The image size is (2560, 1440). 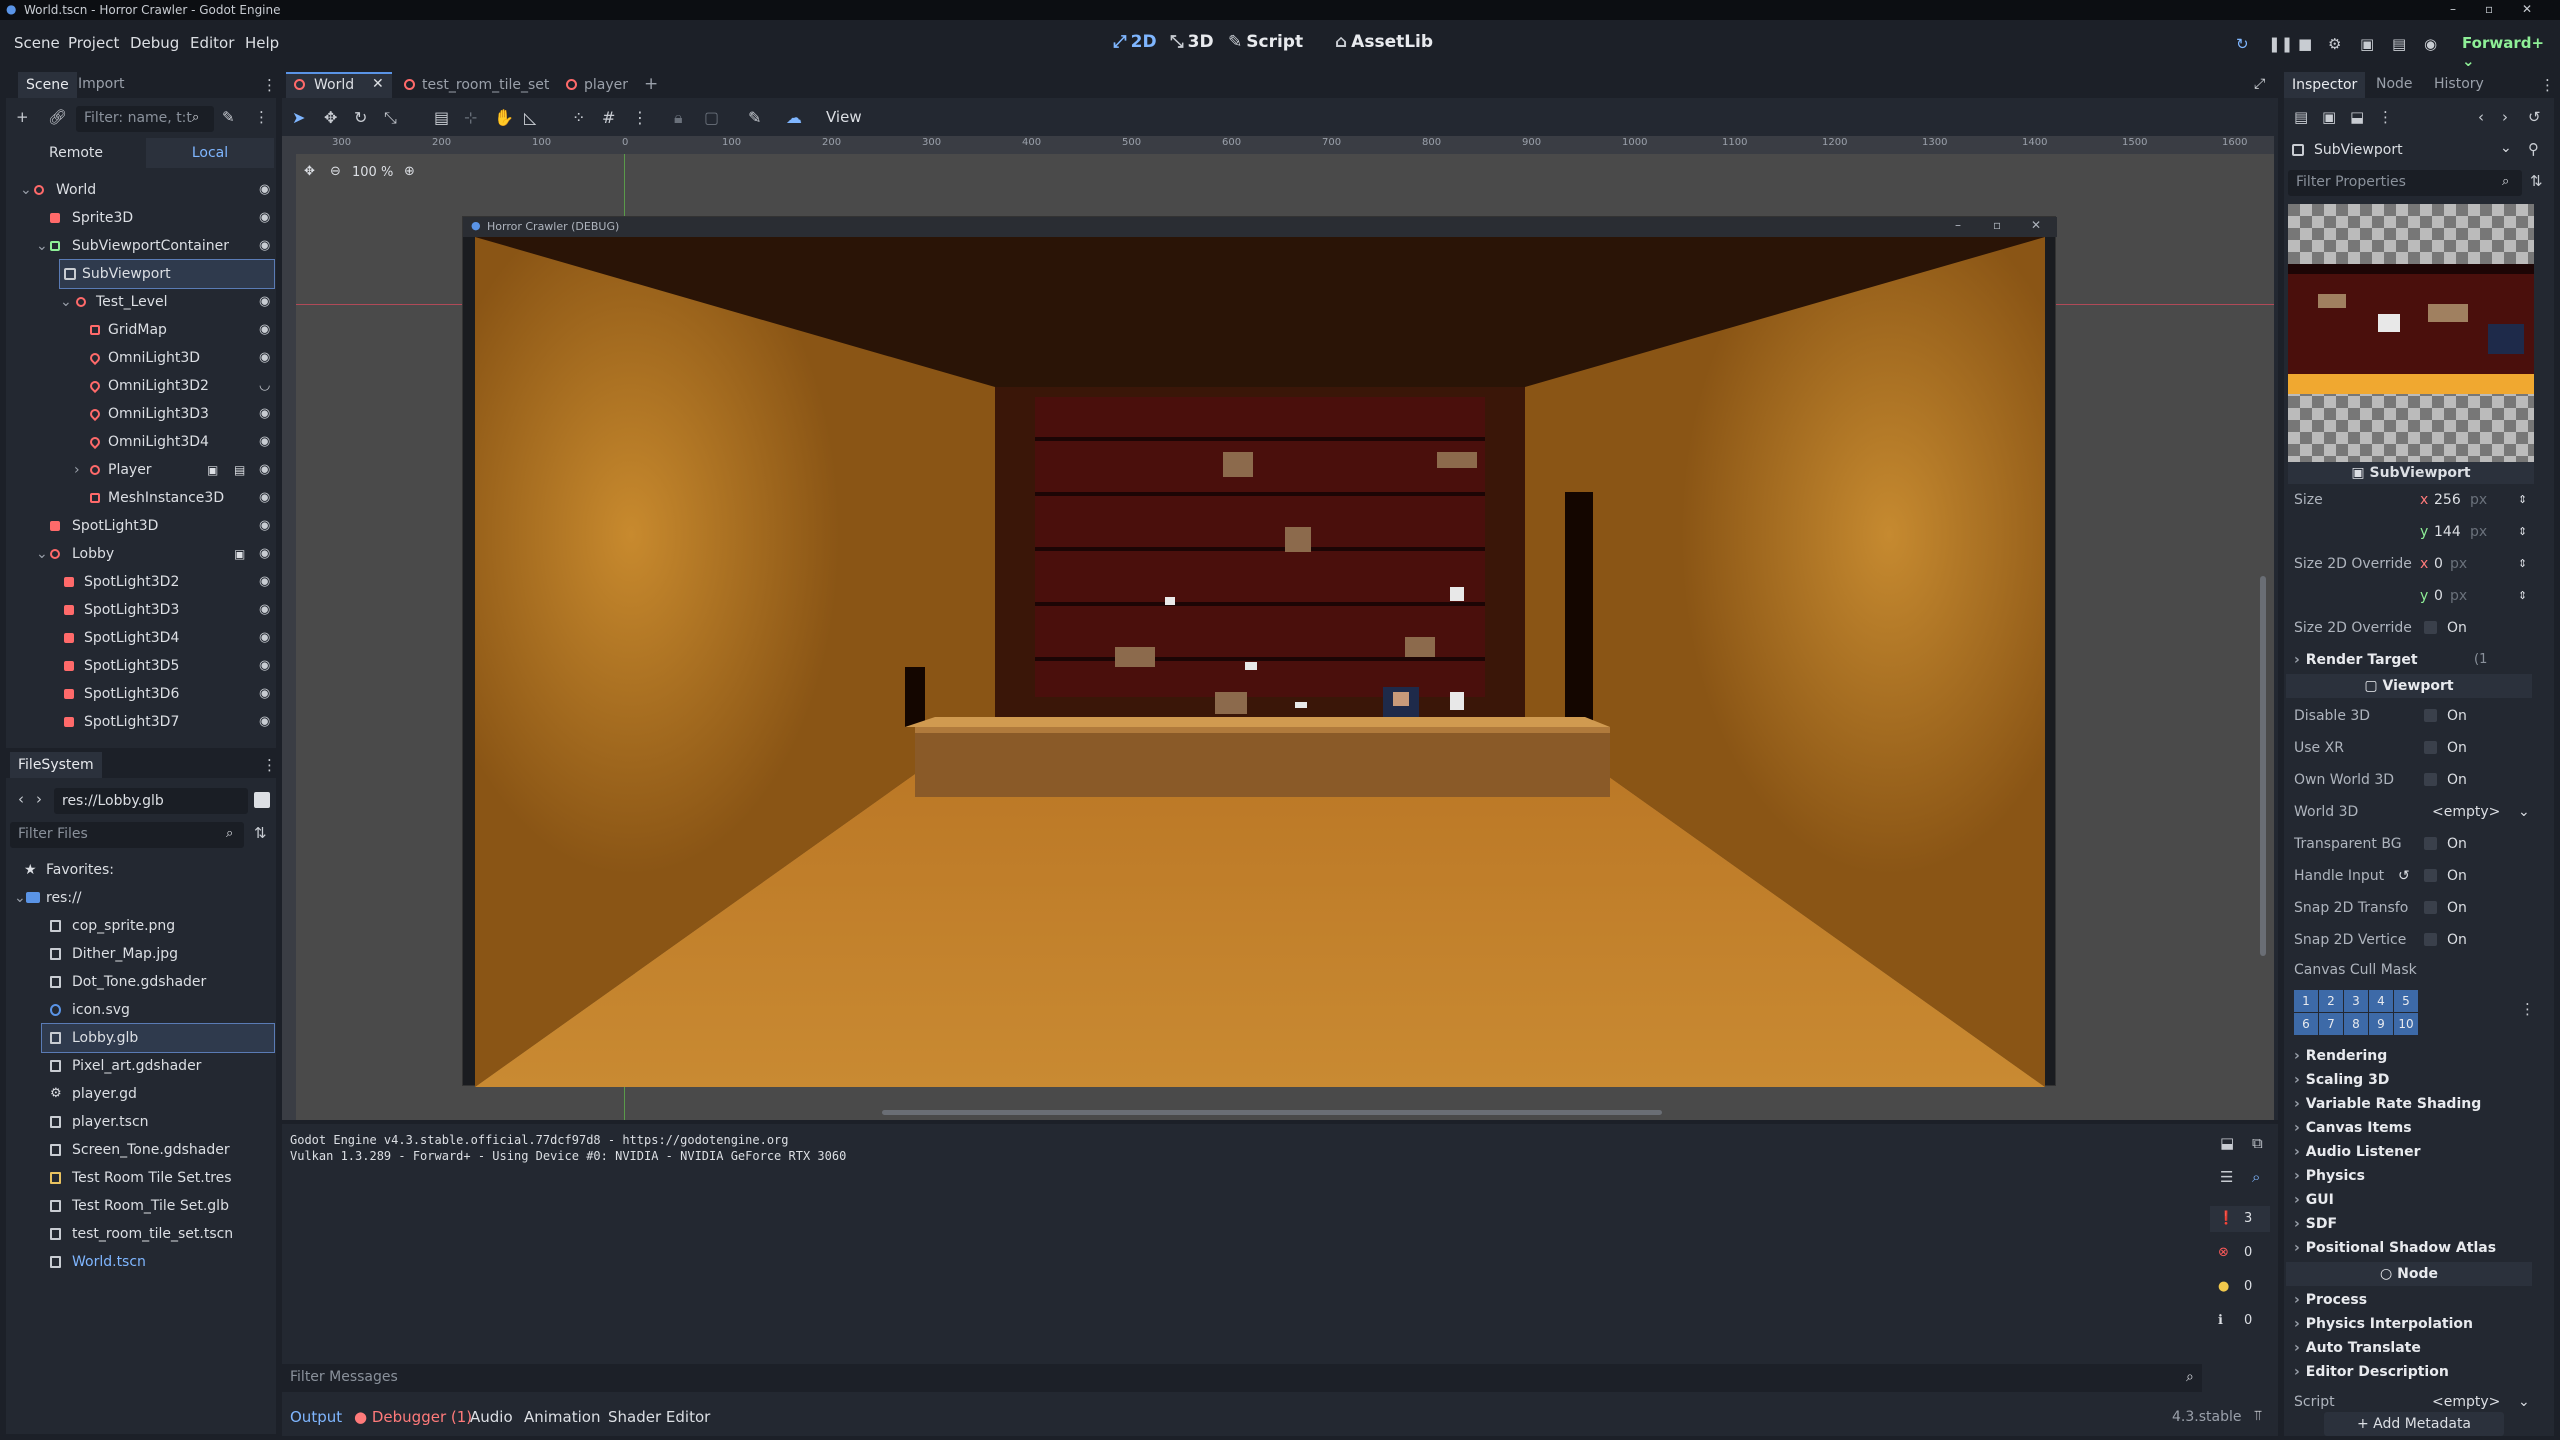 I want to click on bone-icon: ✎, so click(x=754, y=117).